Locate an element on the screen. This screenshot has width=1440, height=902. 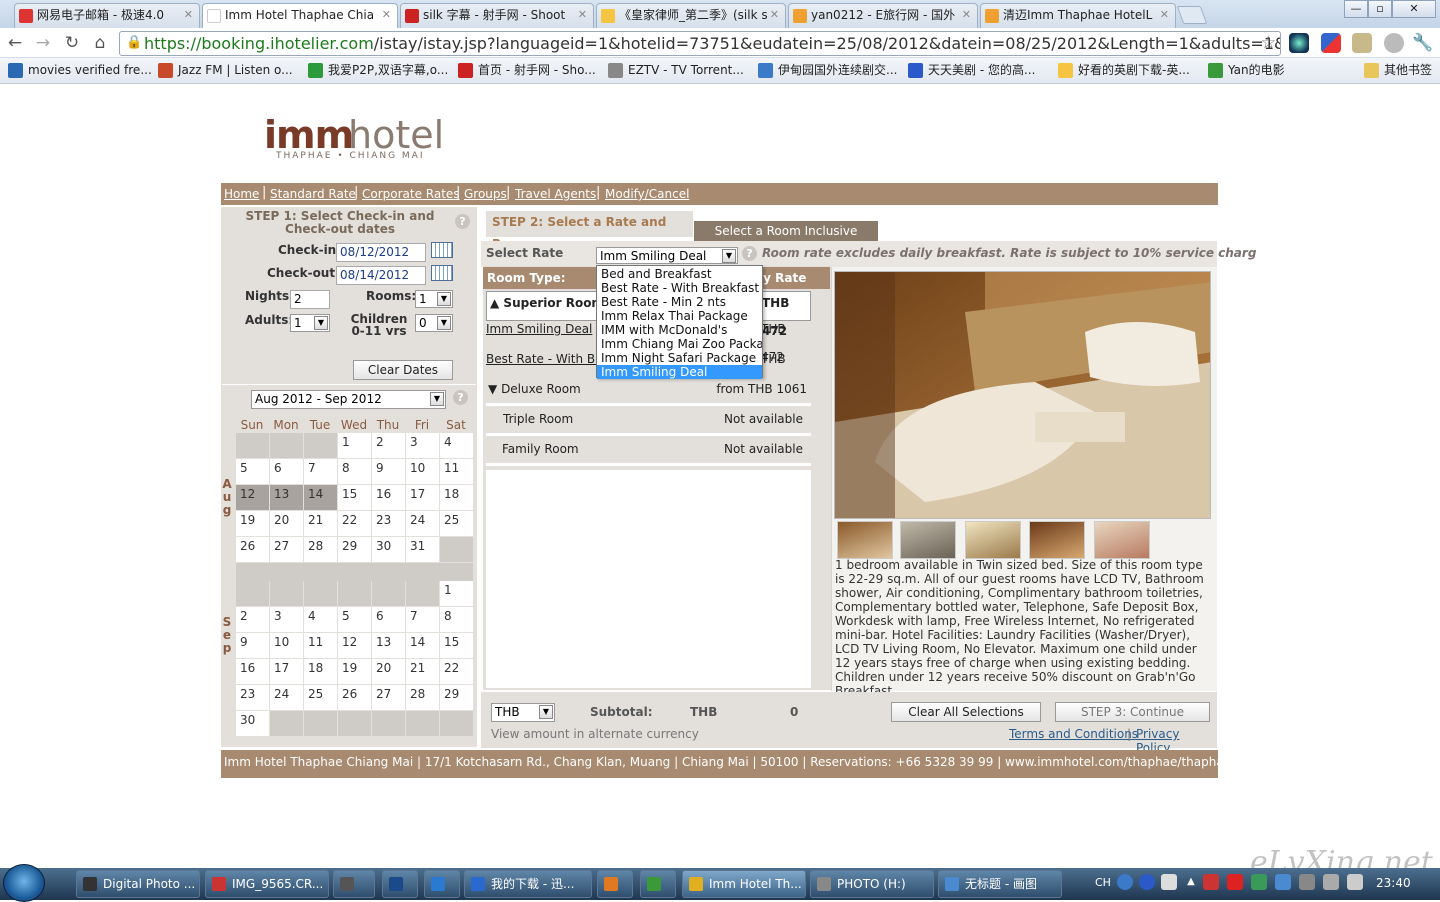
calendar-day: 17 is located at coordinates (422, 497).